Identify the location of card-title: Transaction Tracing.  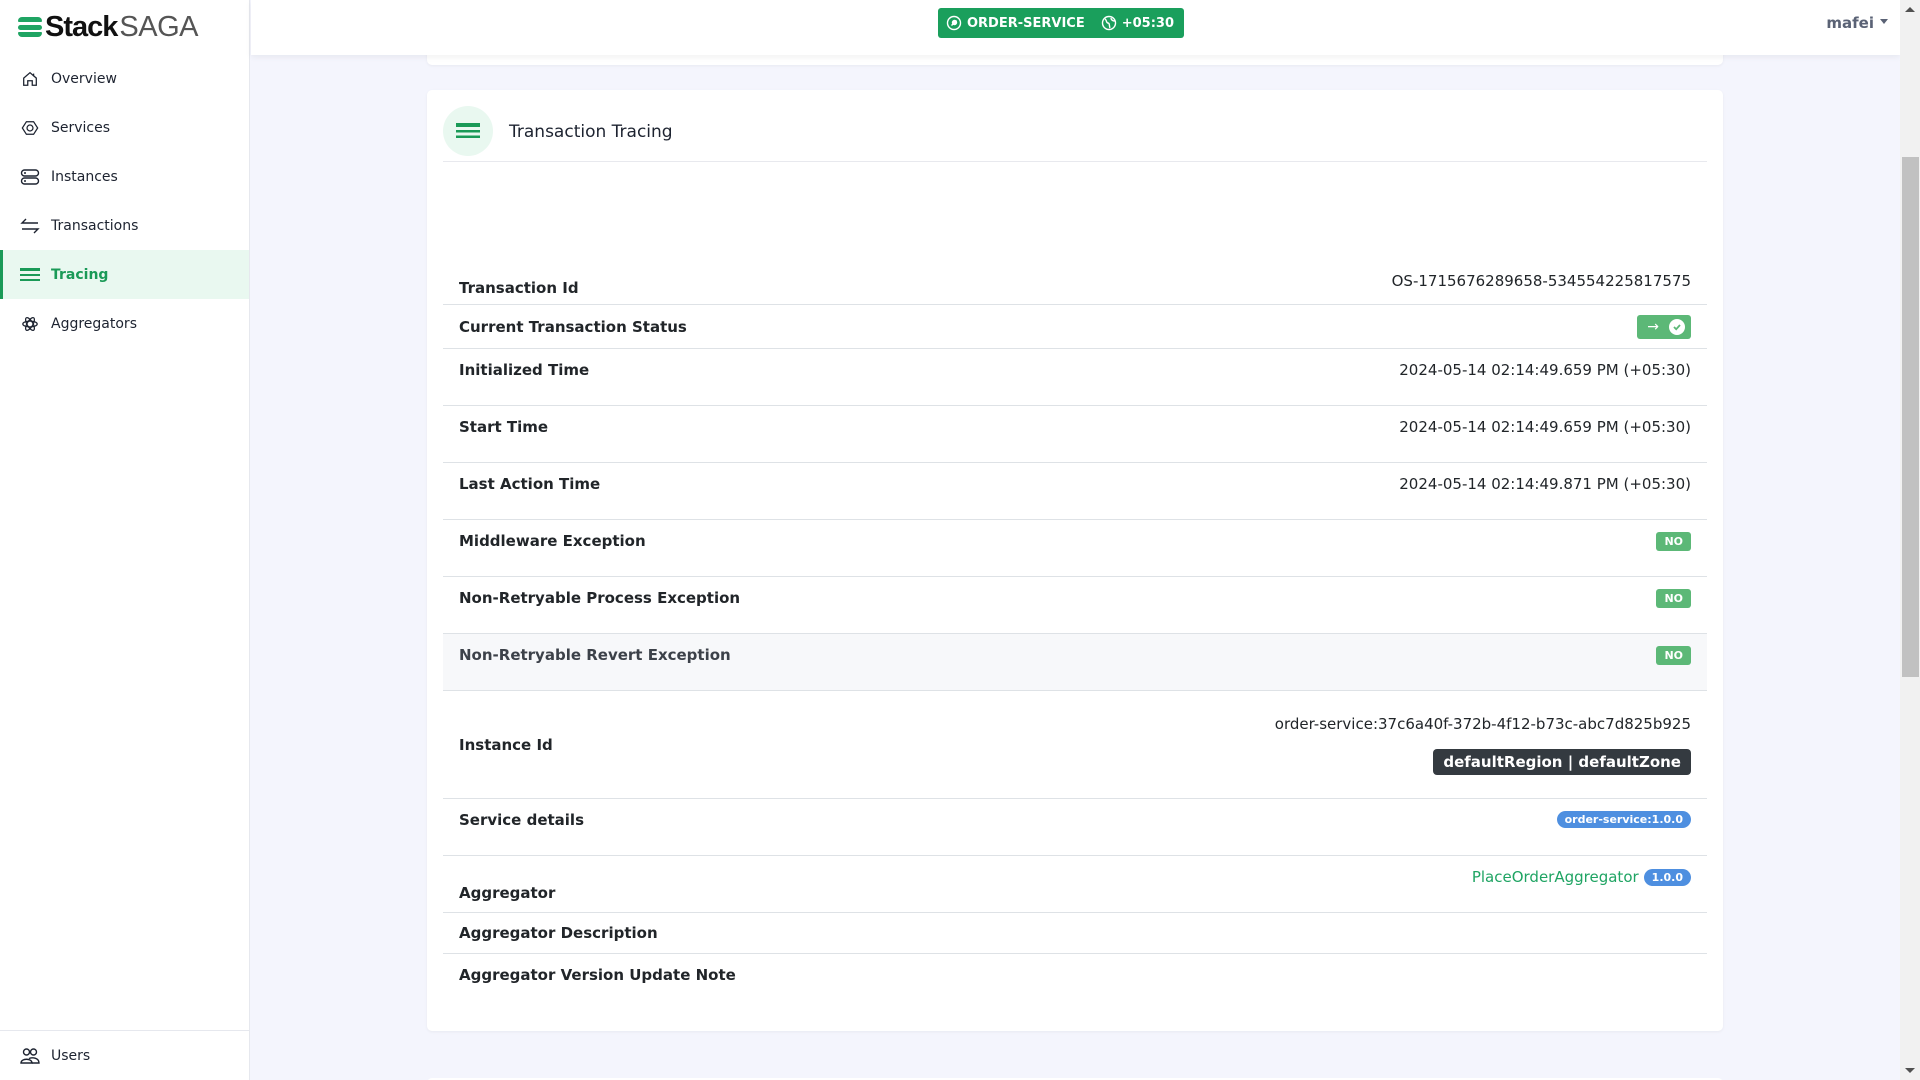
(591, 131).